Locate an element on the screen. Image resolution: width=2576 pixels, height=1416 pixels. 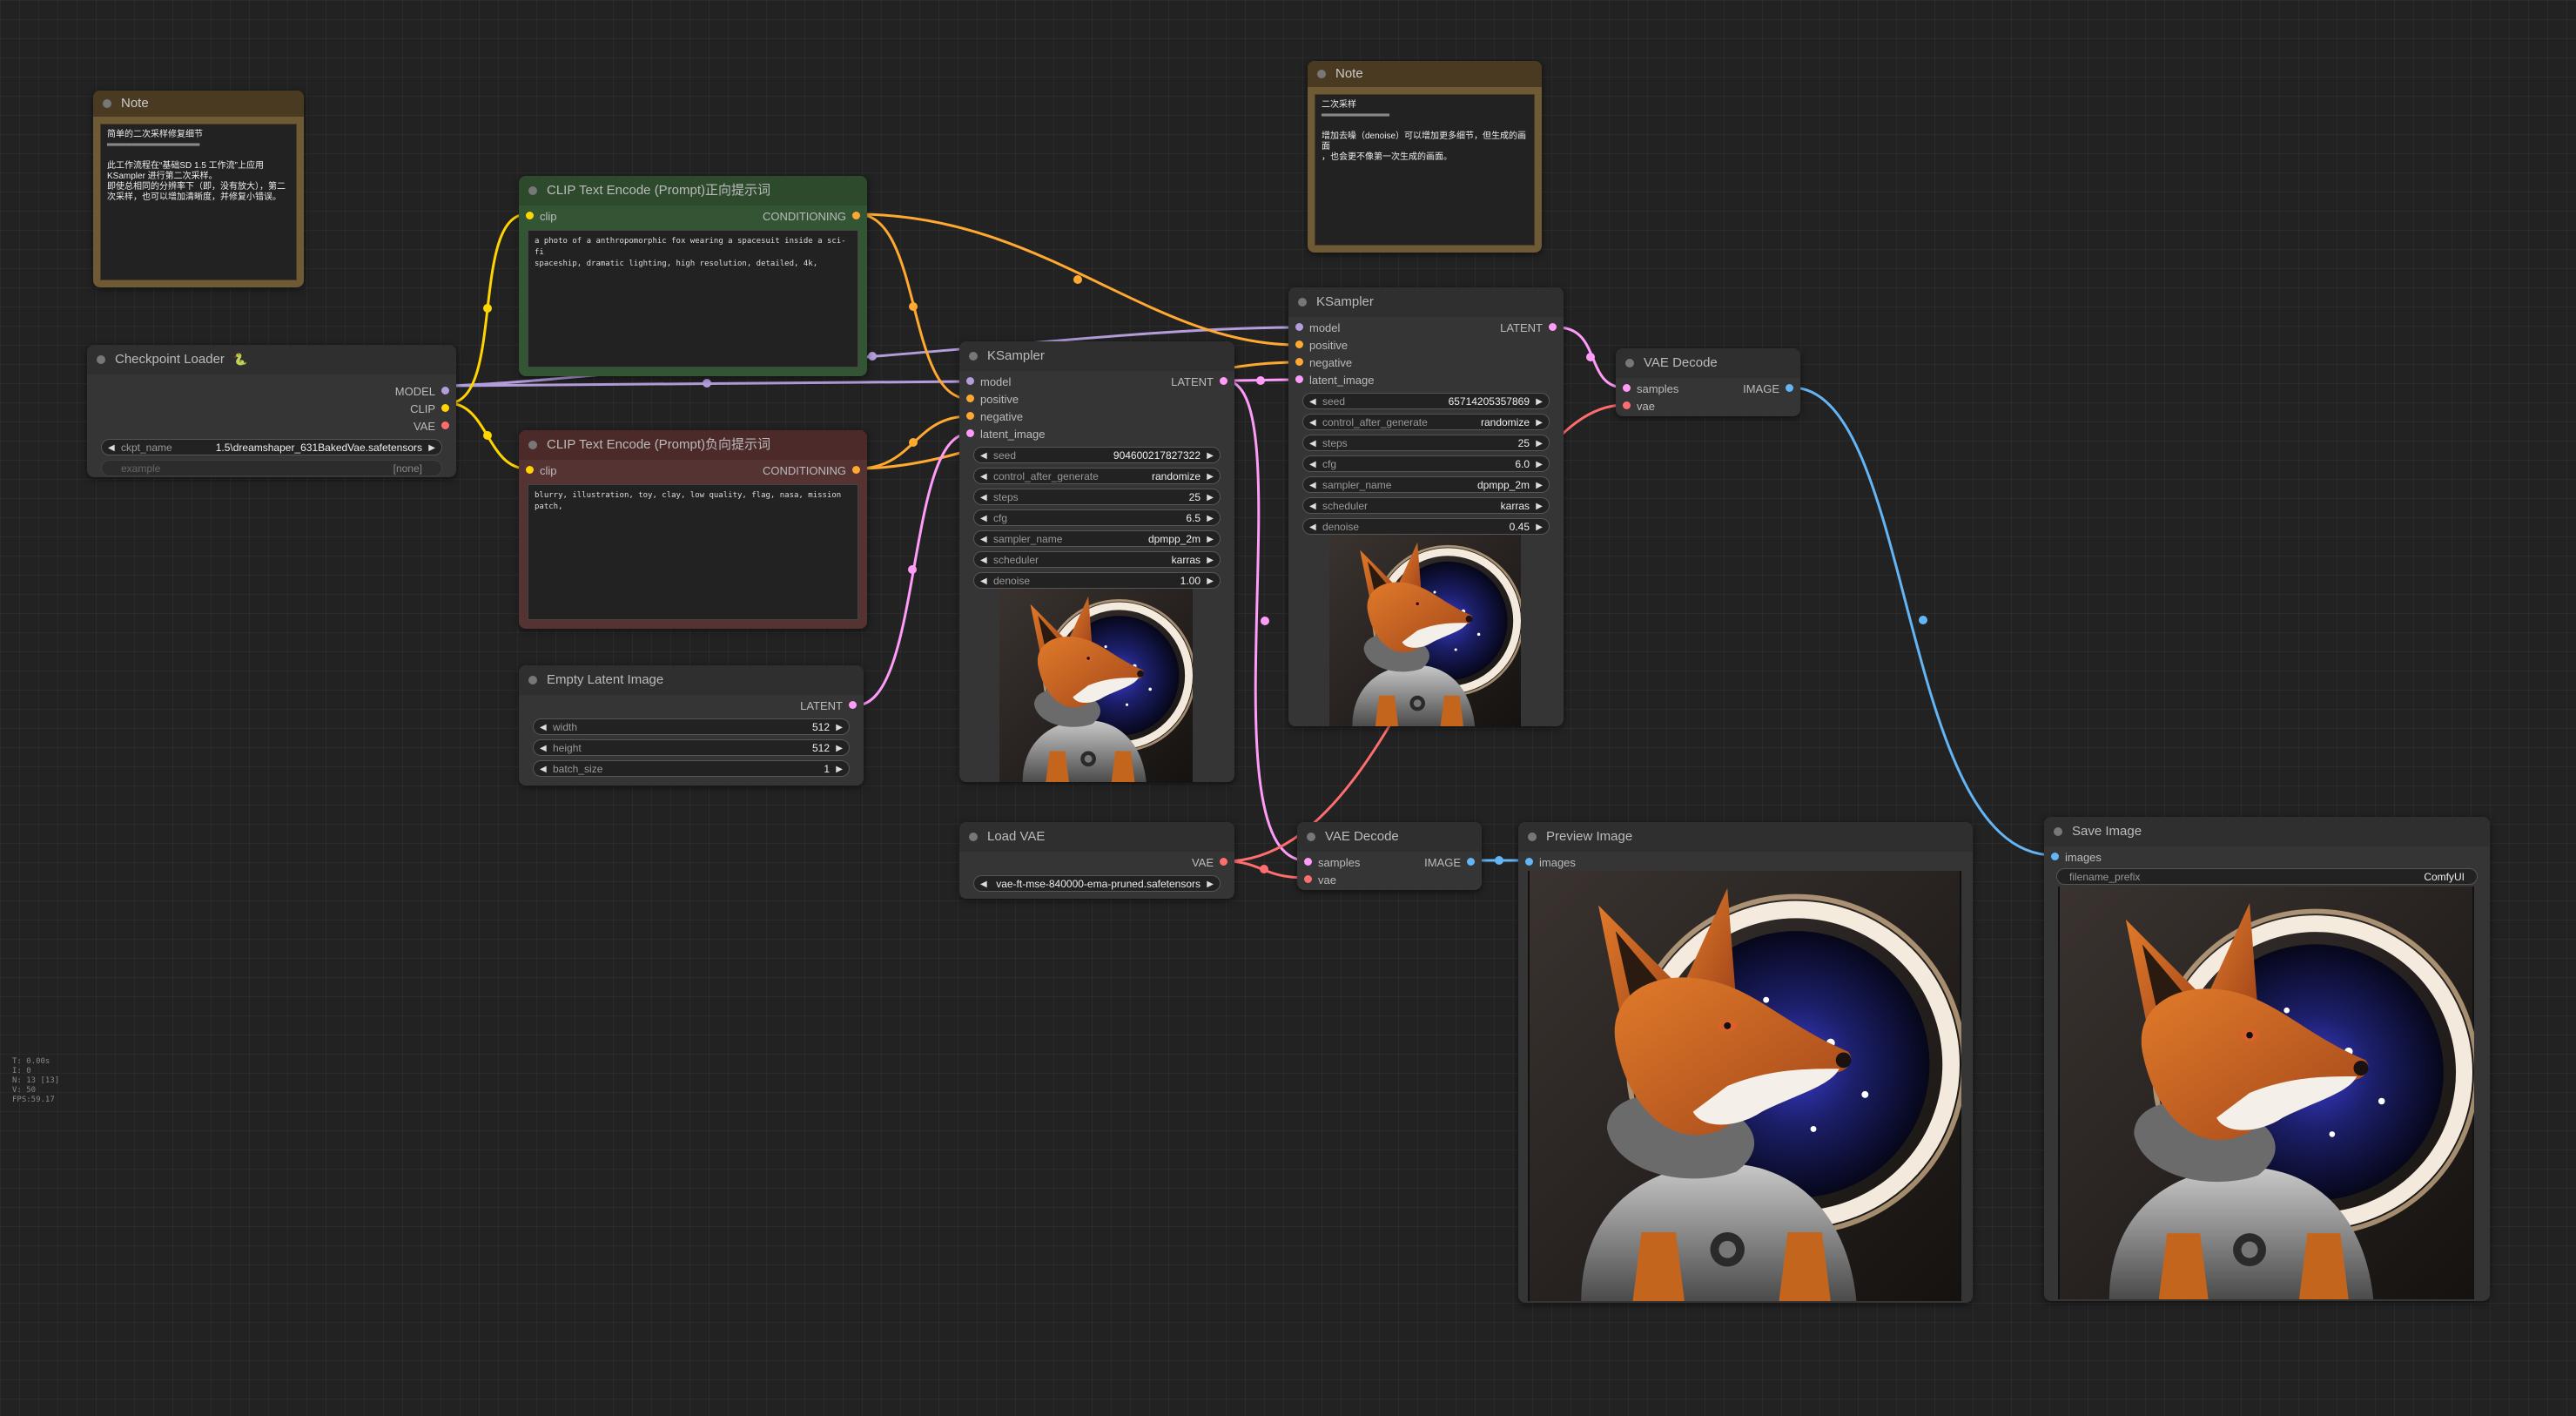
vae-decode-node-first: VAE Decode samples IMAGE vae is located at coordinates (1389, 856).